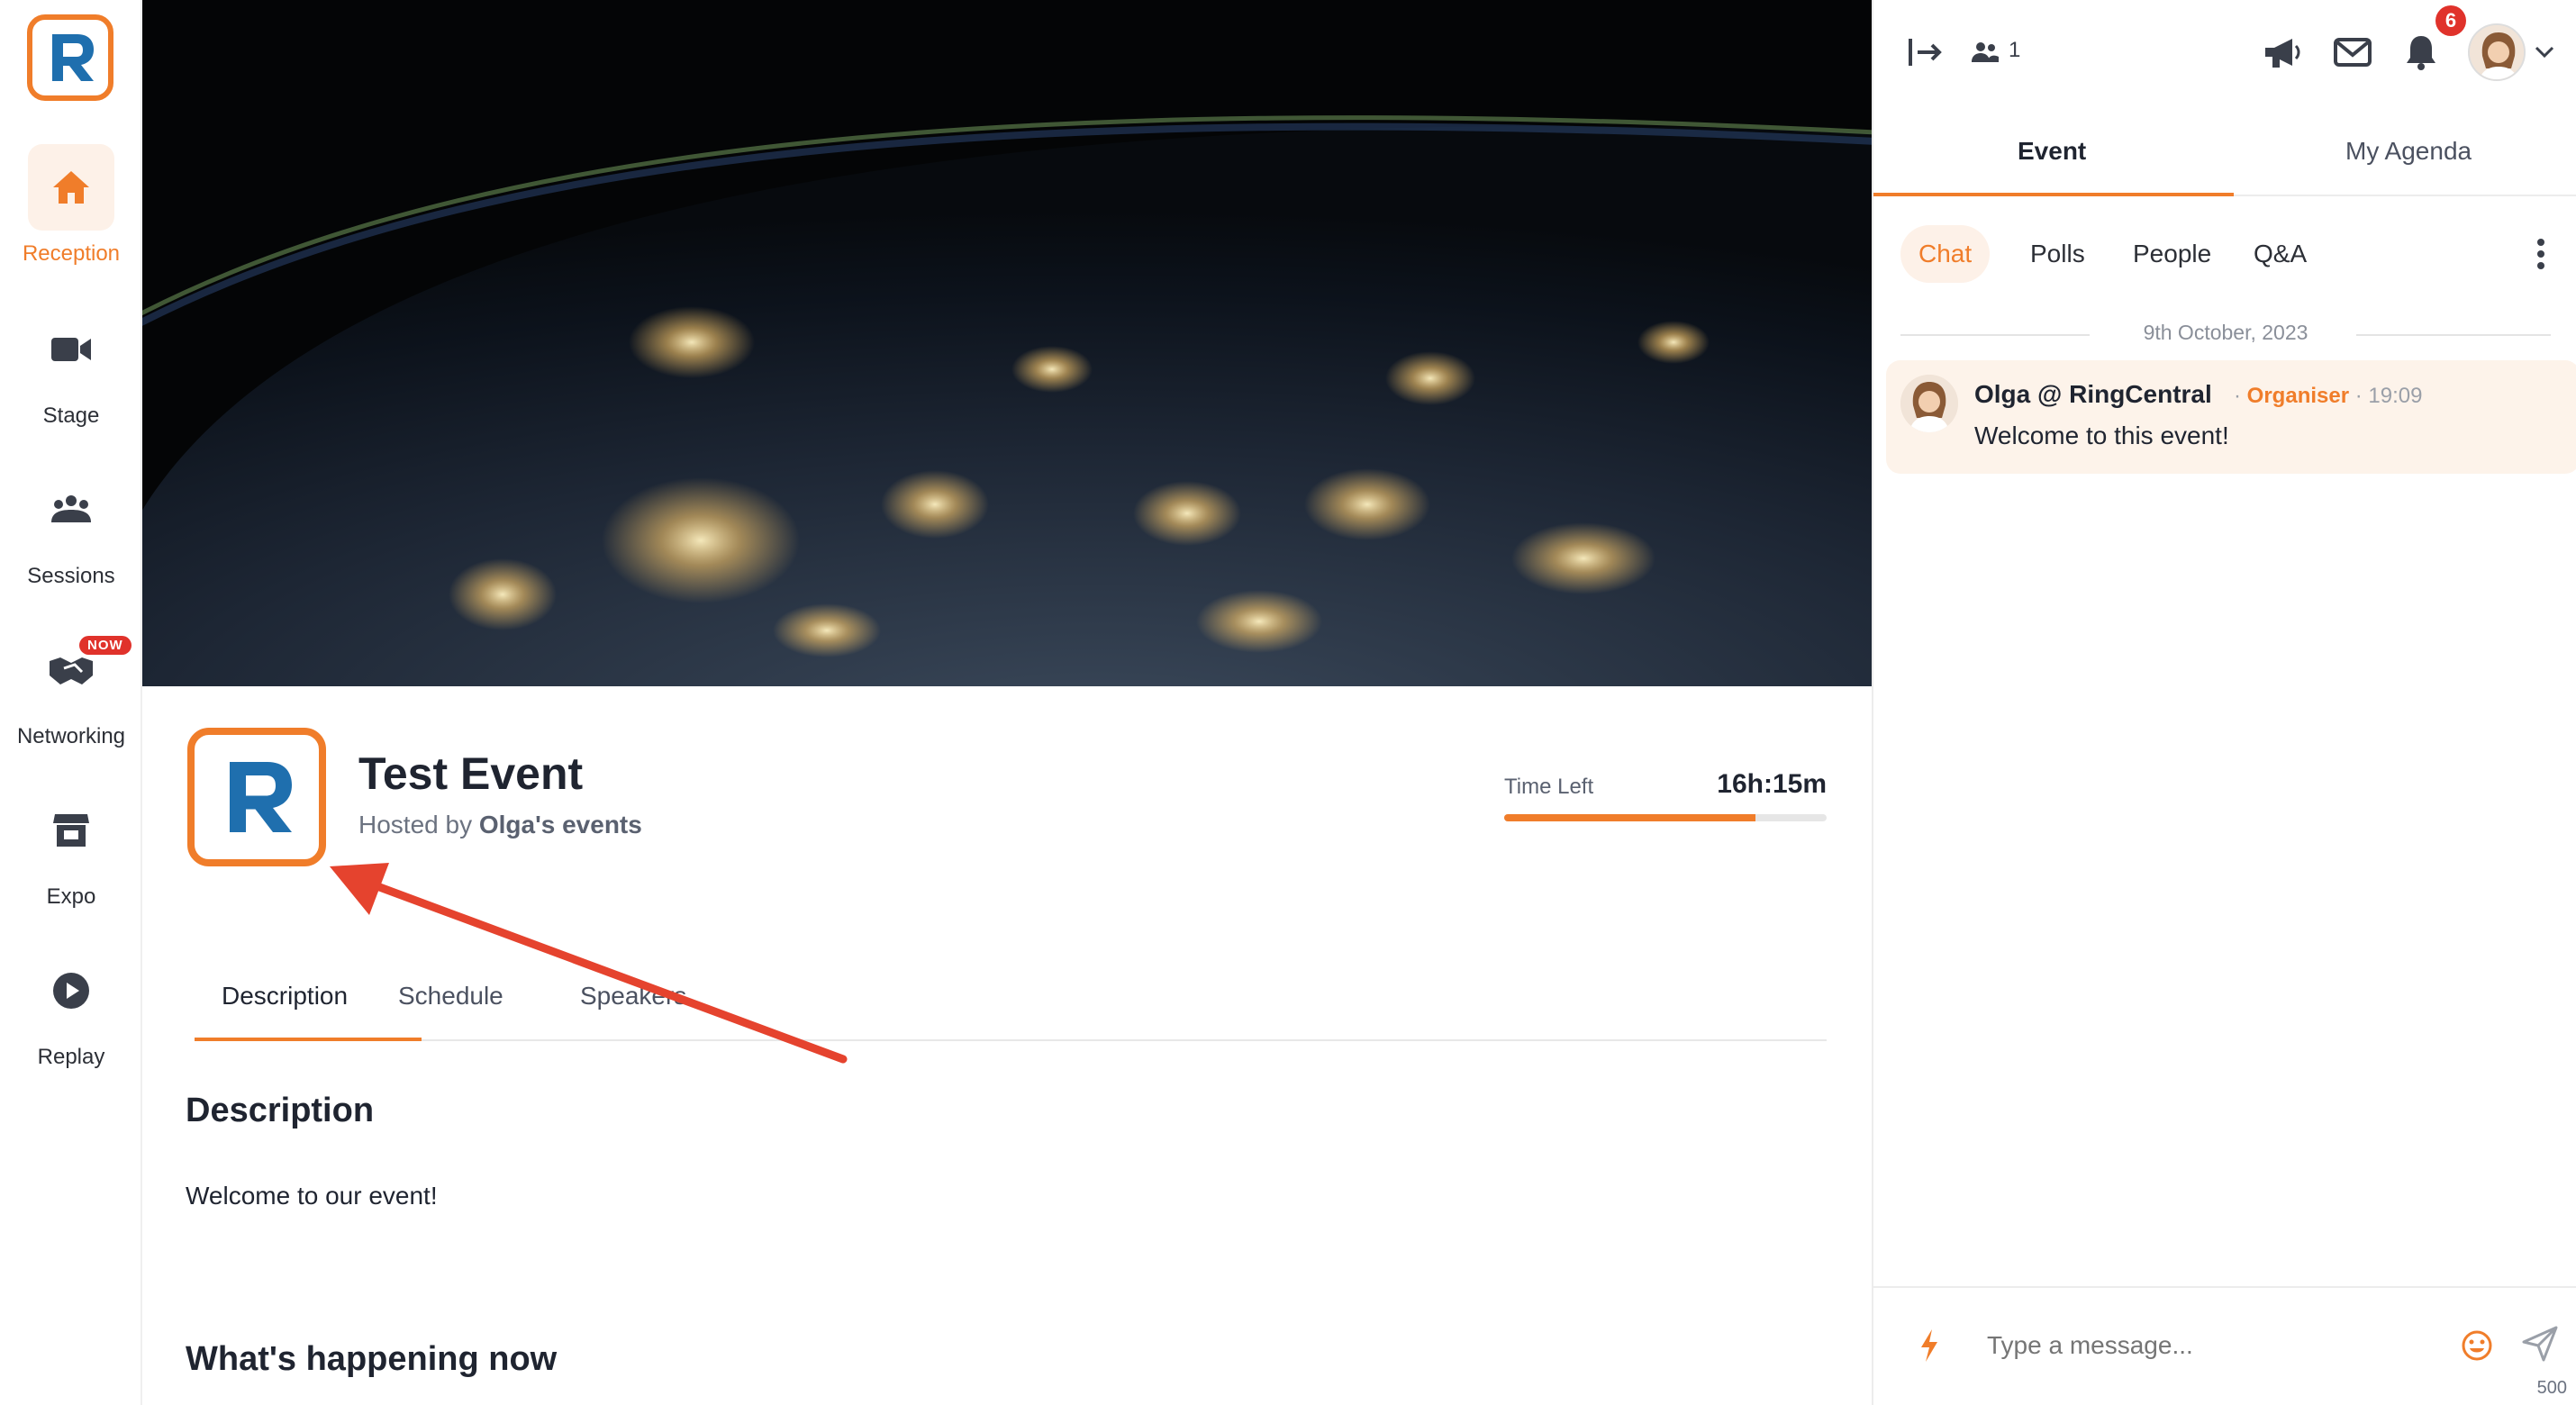 Image resolution: width=2576 pixels, height=1405 pixels. What do you see at coordinates (2408, 151) in the screenshot?
I see `tab-my-agenda: My Agenda` at bounding box center [2408, 151].